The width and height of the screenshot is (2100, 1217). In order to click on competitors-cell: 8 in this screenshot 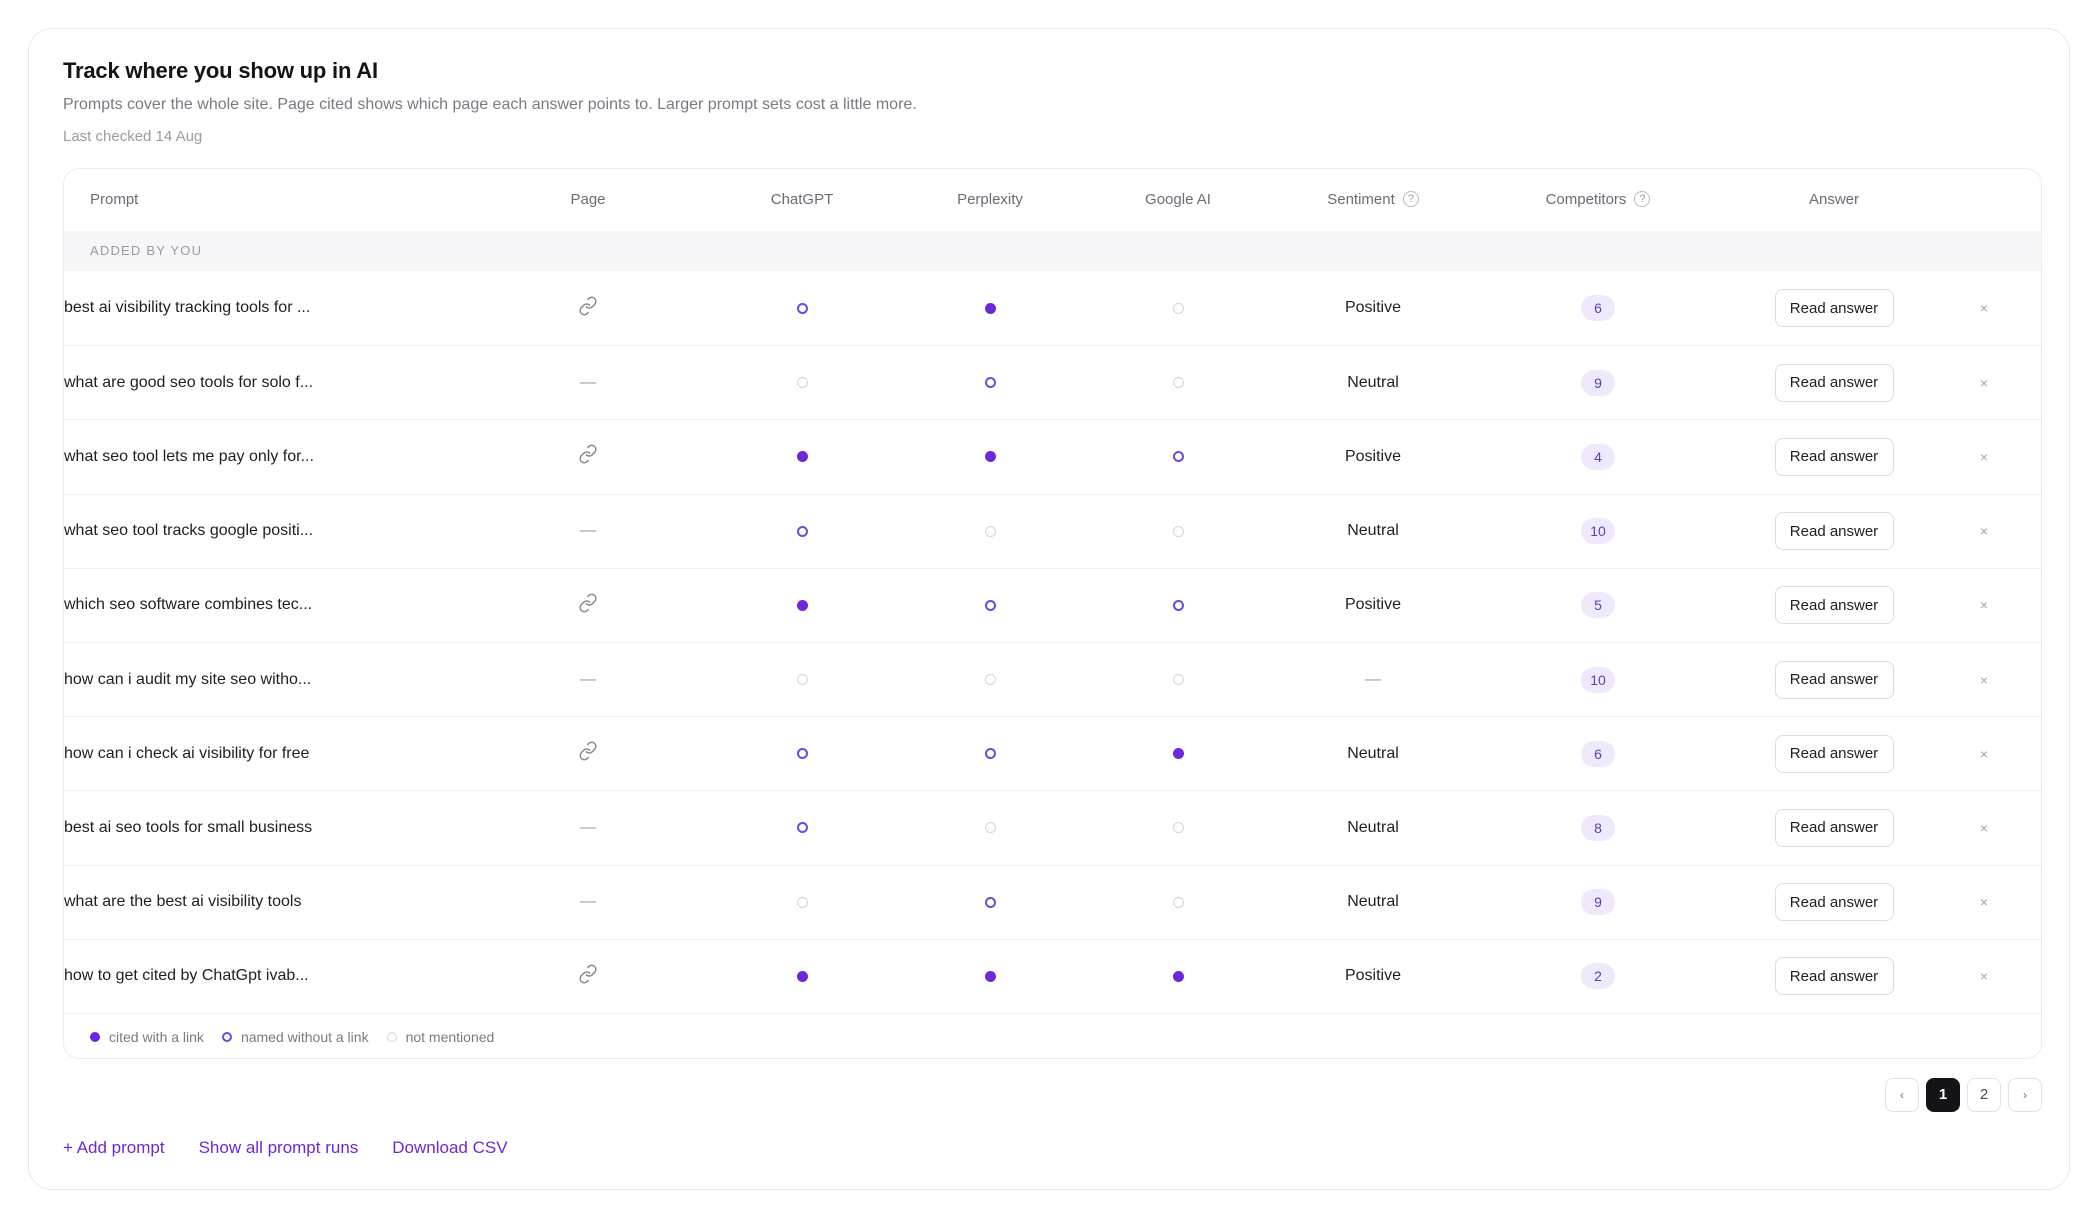, I will do `click(1598, 827)`.